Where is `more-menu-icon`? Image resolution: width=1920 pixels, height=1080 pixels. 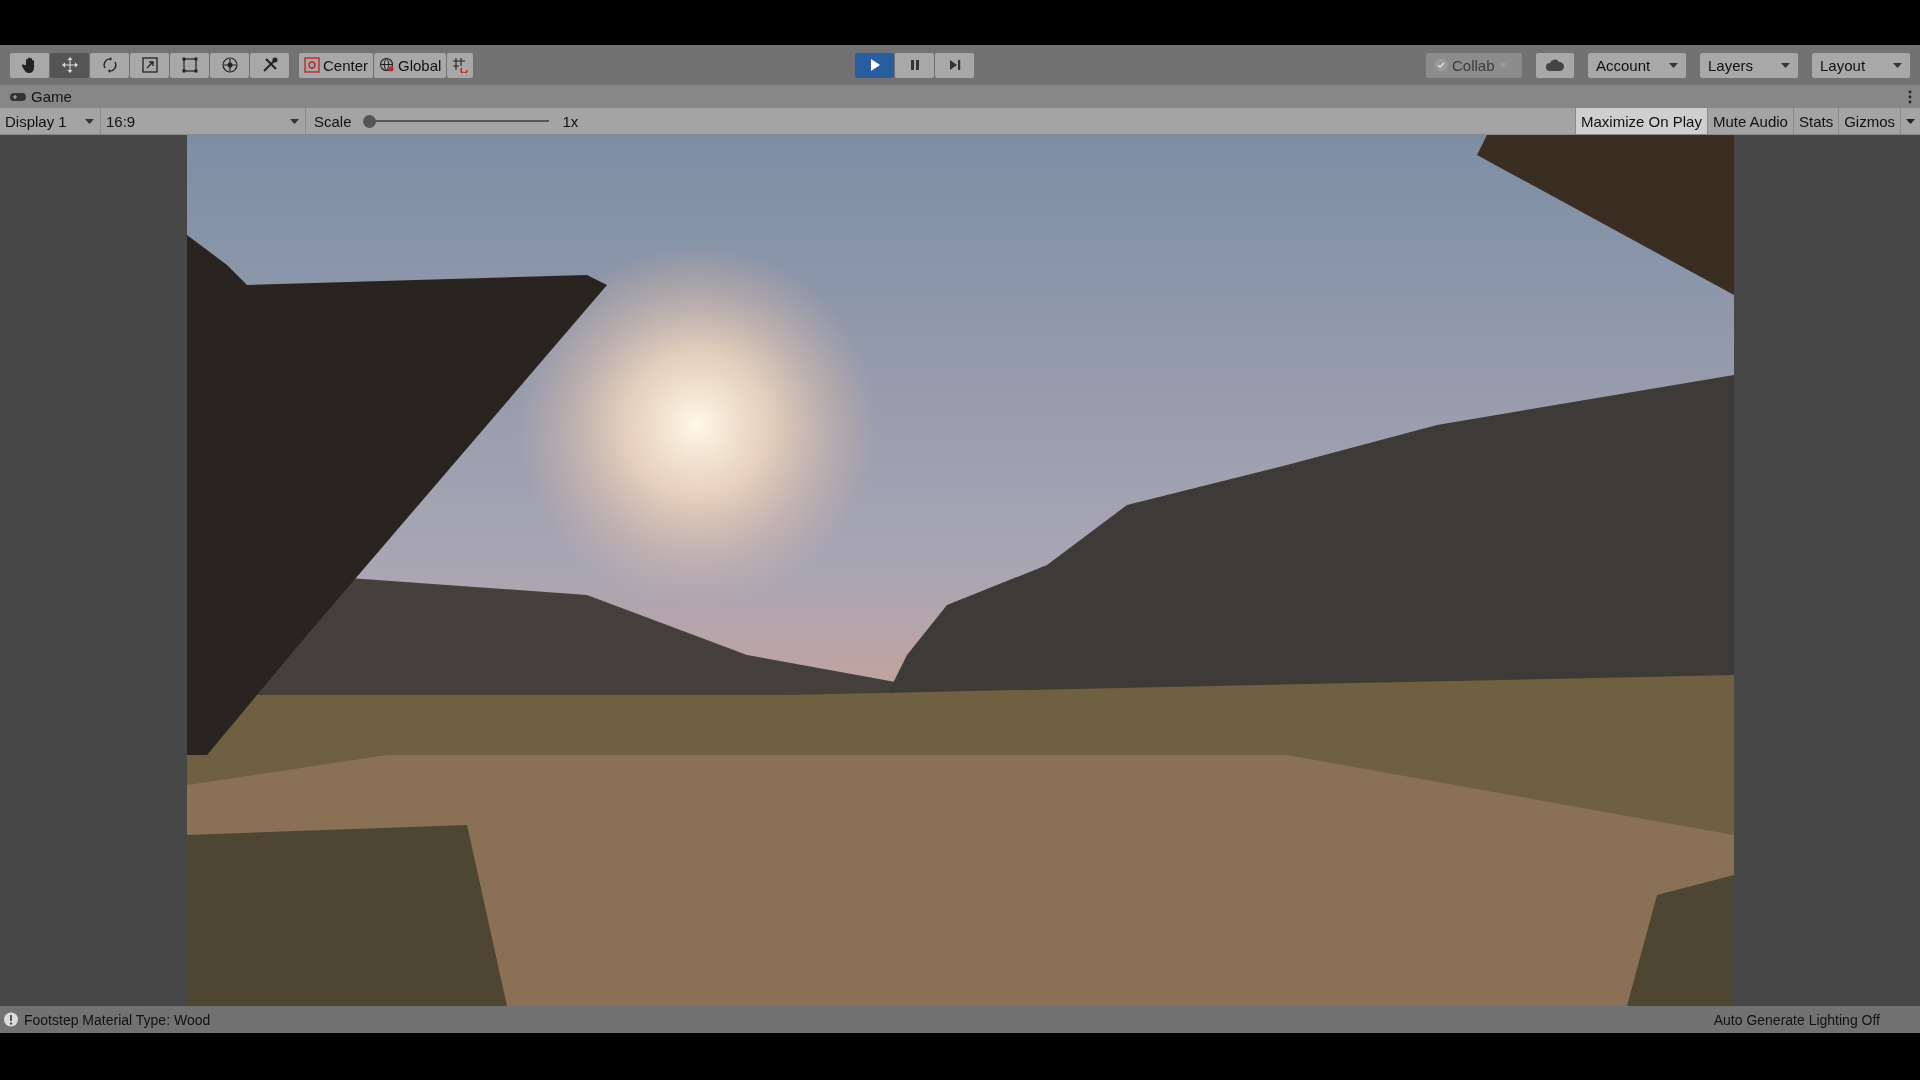 more-menu-icon is located at coordinates (1910, 96).